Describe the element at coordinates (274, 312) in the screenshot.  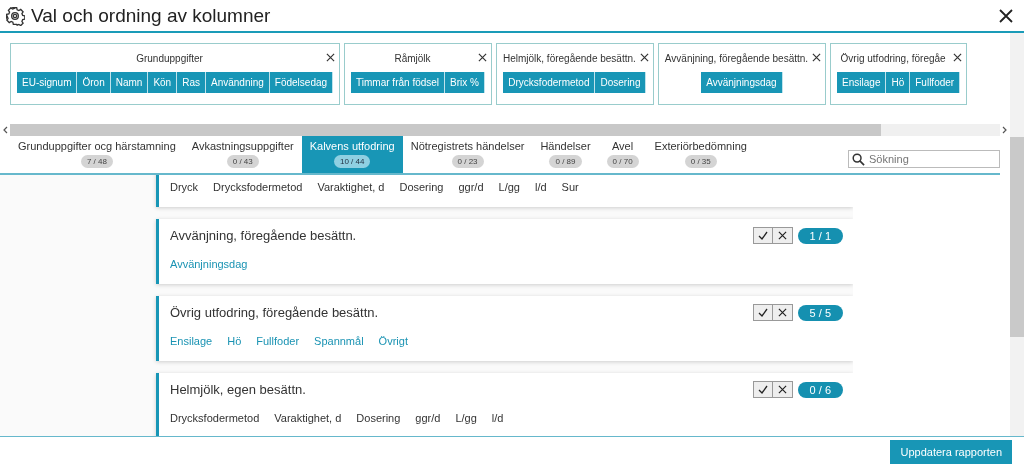
I see `section-title: Övrig utfodring, föregående besättn.` at that location.